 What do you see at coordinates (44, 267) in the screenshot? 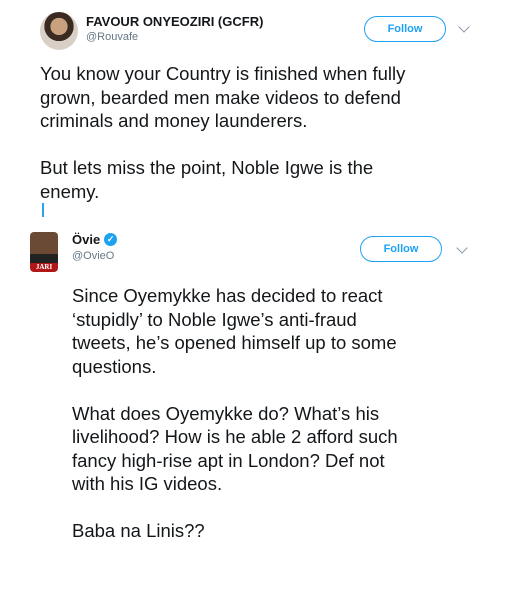
I see `avatar-tag: JARI` at bounding box center [44, 267].